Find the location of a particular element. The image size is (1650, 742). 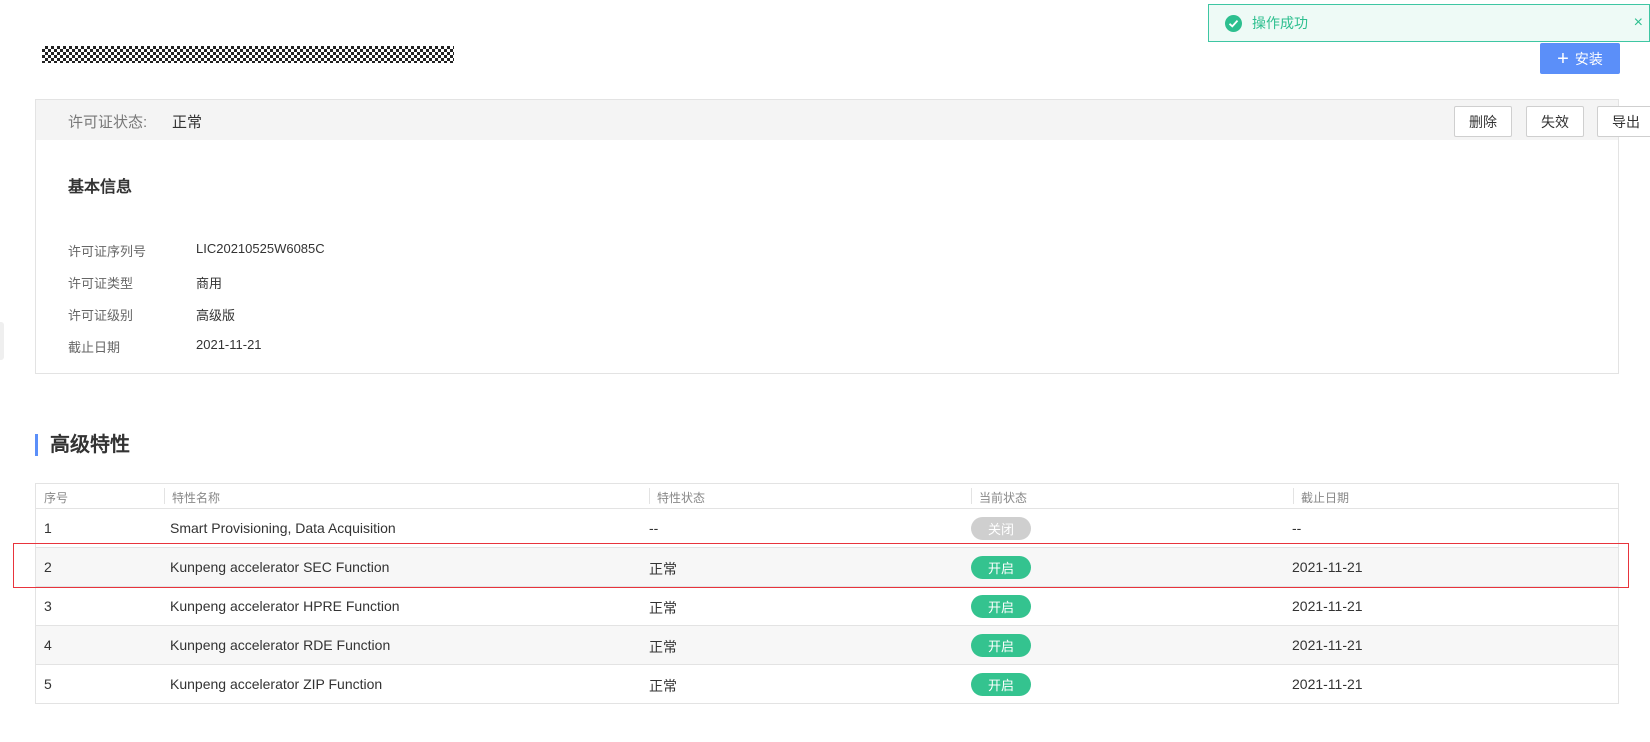

install-button-label: 安装 is located at coordinates (1588, 58).